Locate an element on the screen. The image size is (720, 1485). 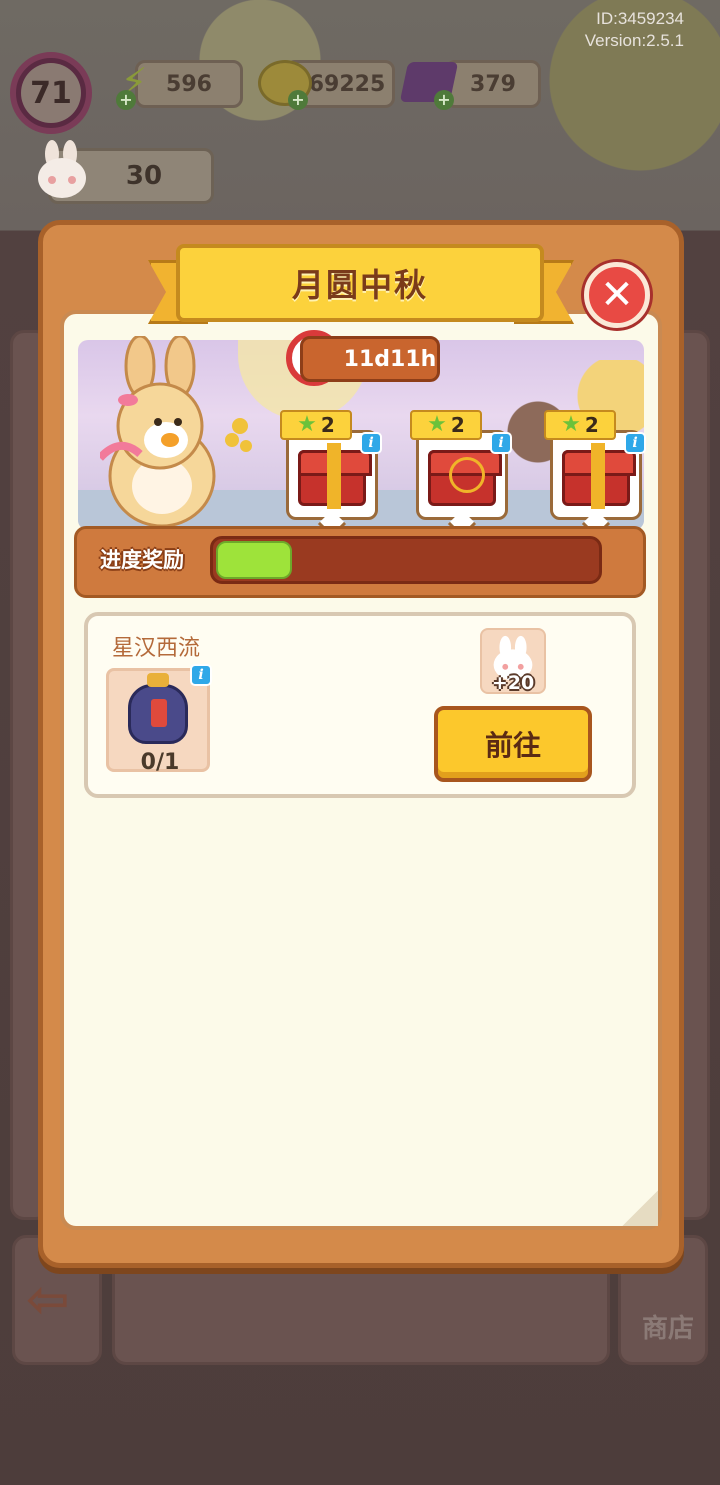
back-arrow-icon: ⇦ is located at coordinates (48, 1300).